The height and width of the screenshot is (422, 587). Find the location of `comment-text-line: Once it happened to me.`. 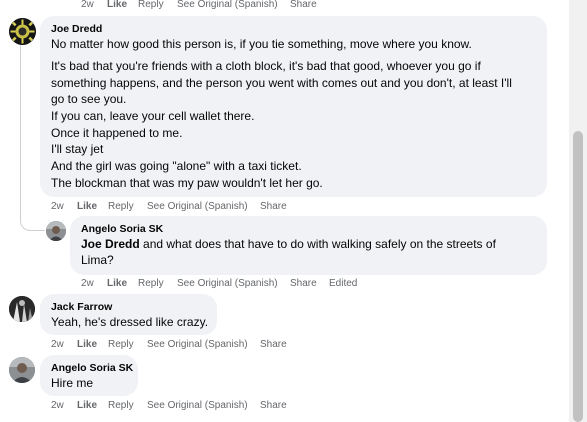

comment-text-line: Once it happened to me. is located at coordinates (117, 133).